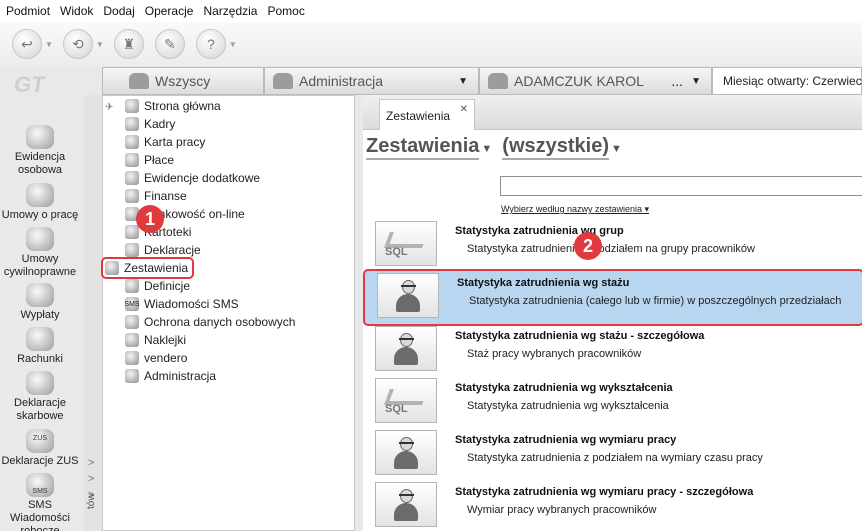  Describe the element at coordinates (40, 151) in the screenshot. I see `module-ewidencja: Ewidencja osobowa` at that location.